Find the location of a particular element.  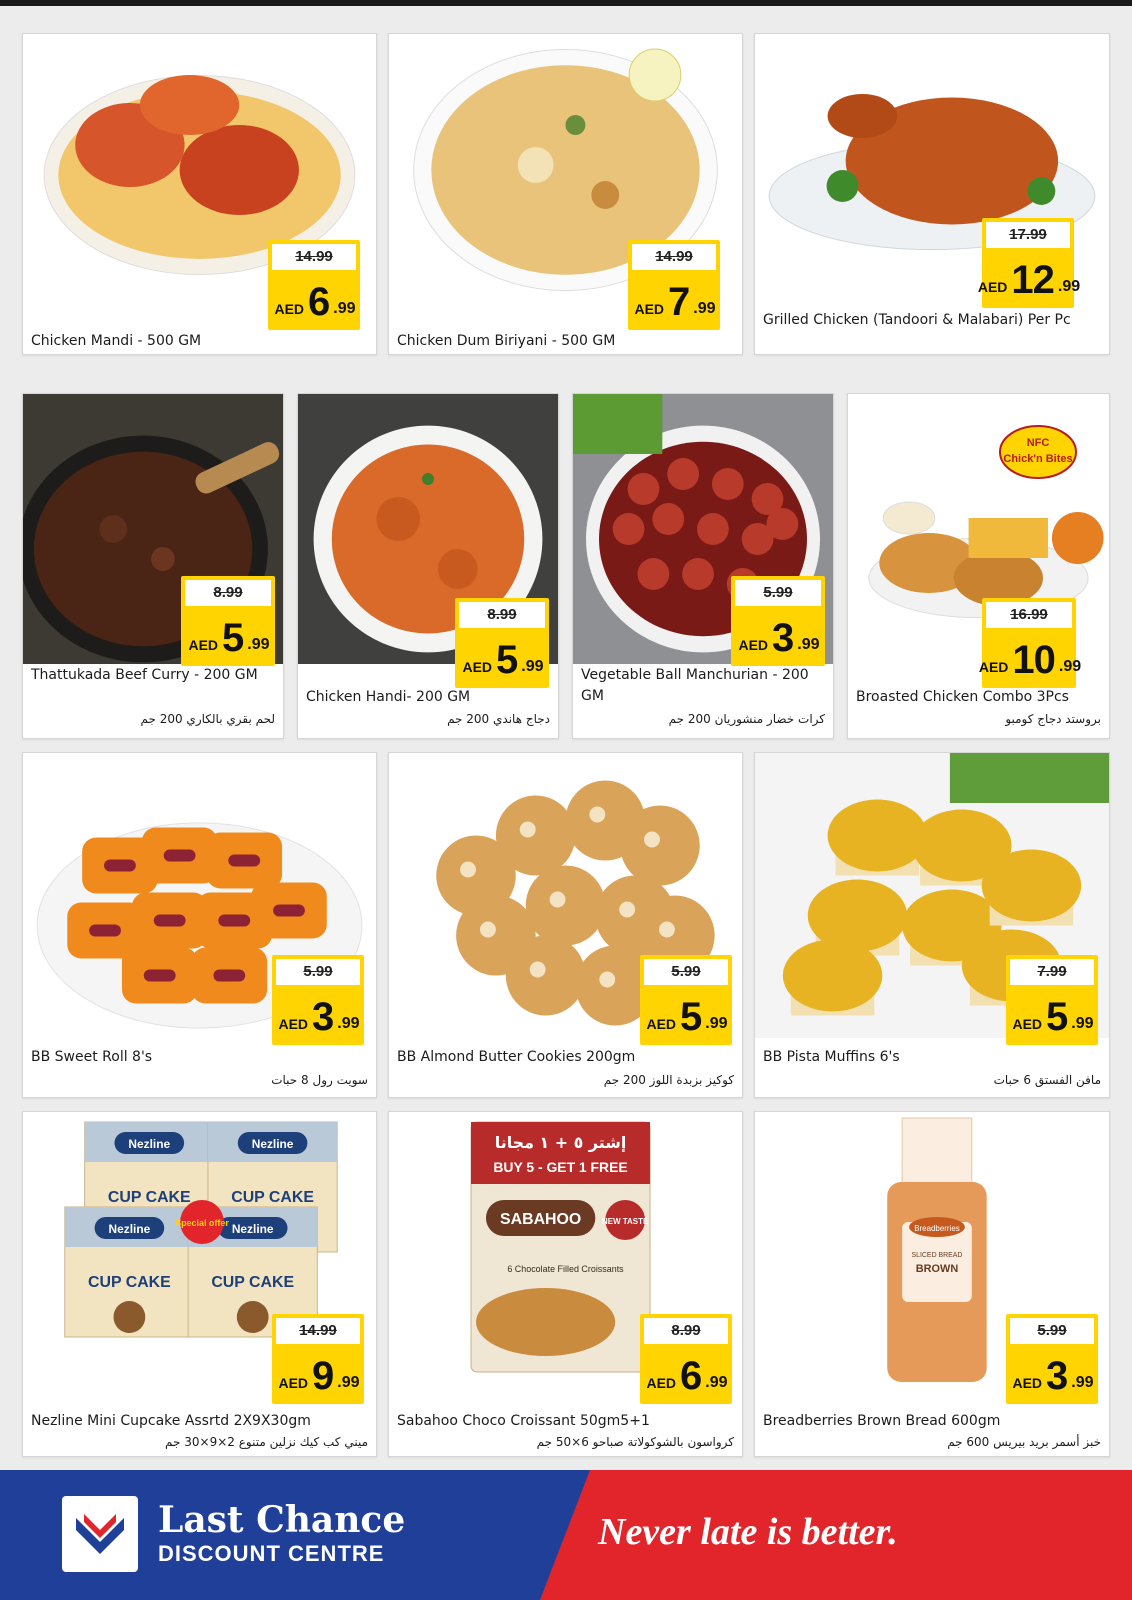

new-price: AED 9 .99 is located at coordinates (319, 1376).